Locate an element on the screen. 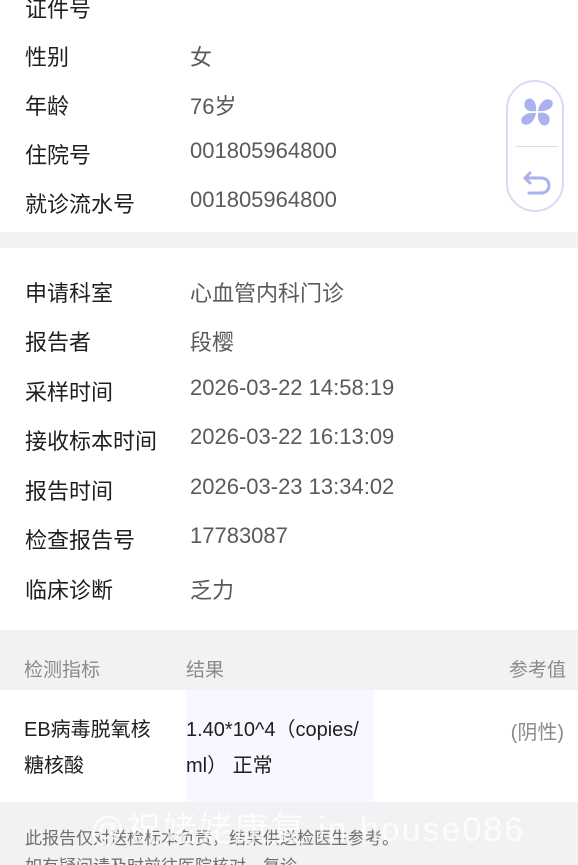 The image size is (578, 865). gender-value: 女 is located at coordinates (201, 57).